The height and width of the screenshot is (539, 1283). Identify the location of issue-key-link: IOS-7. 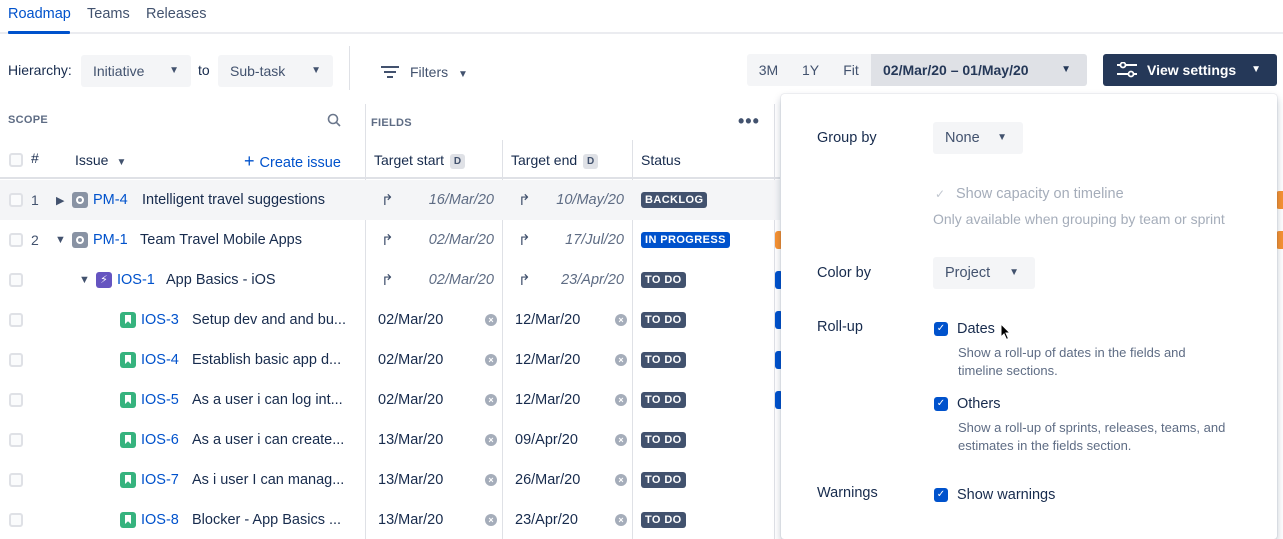
(160, 480).